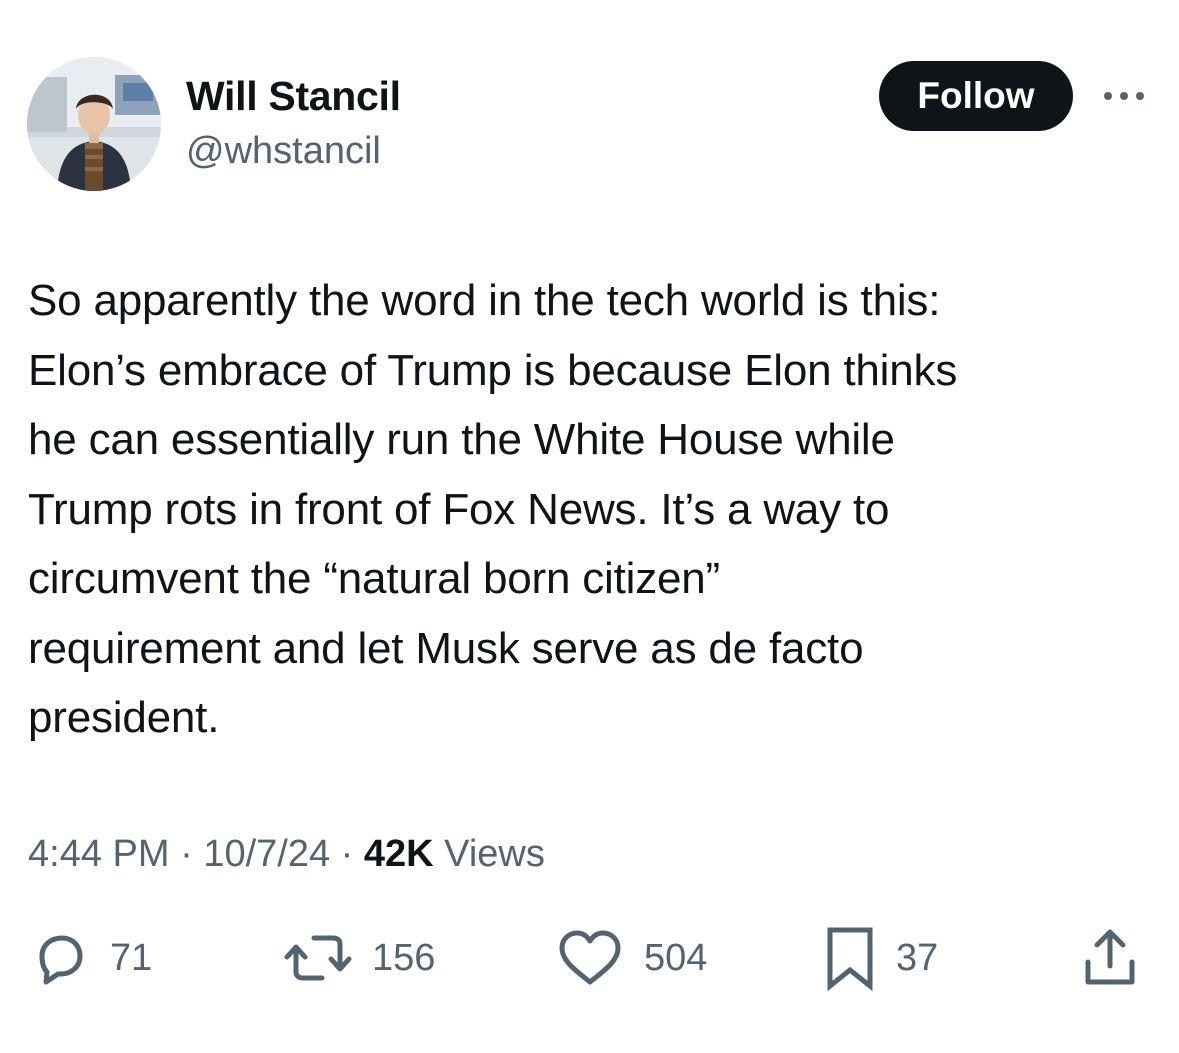 The height and width of the screenshot is (1053, 1179). Describe the element at coordinates (850, 959) in the screenshot. I see `bookmark-icon` at that location.